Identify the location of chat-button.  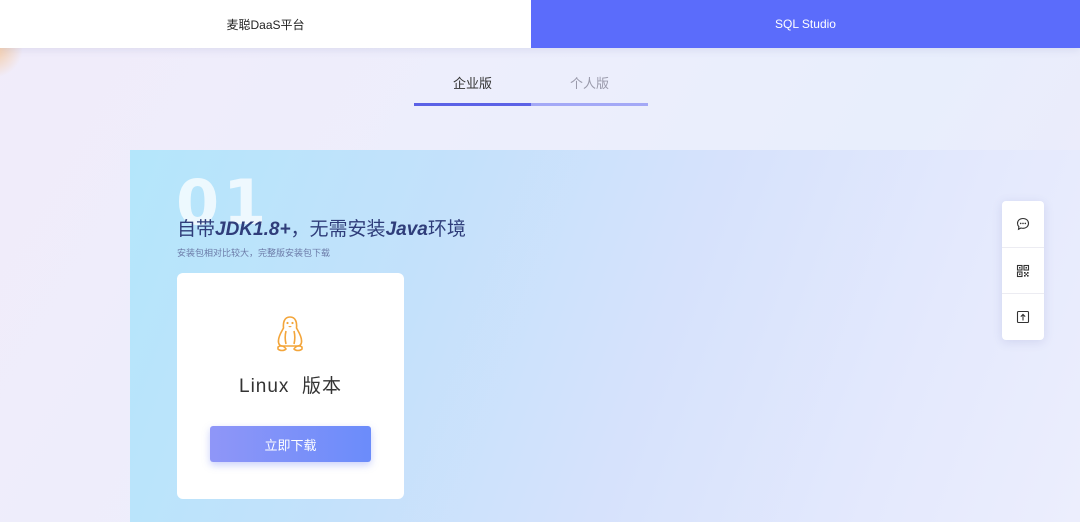
(1023, 224).